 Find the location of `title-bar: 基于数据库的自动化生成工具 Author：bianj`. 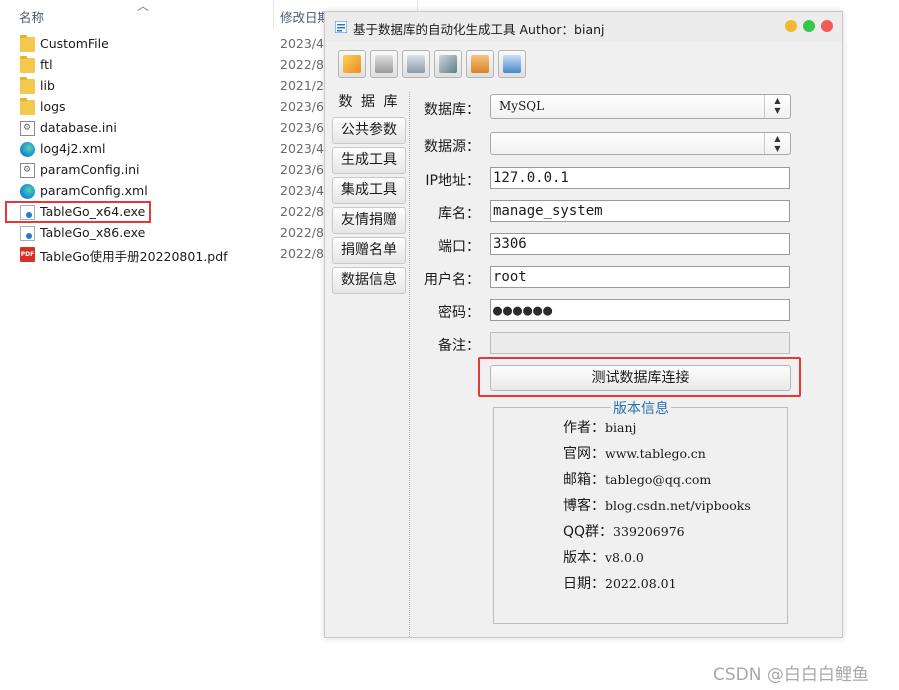

title-bar: 基于数据库的自动化生成工具 Author：bianj is located at coordinates (583, 27).